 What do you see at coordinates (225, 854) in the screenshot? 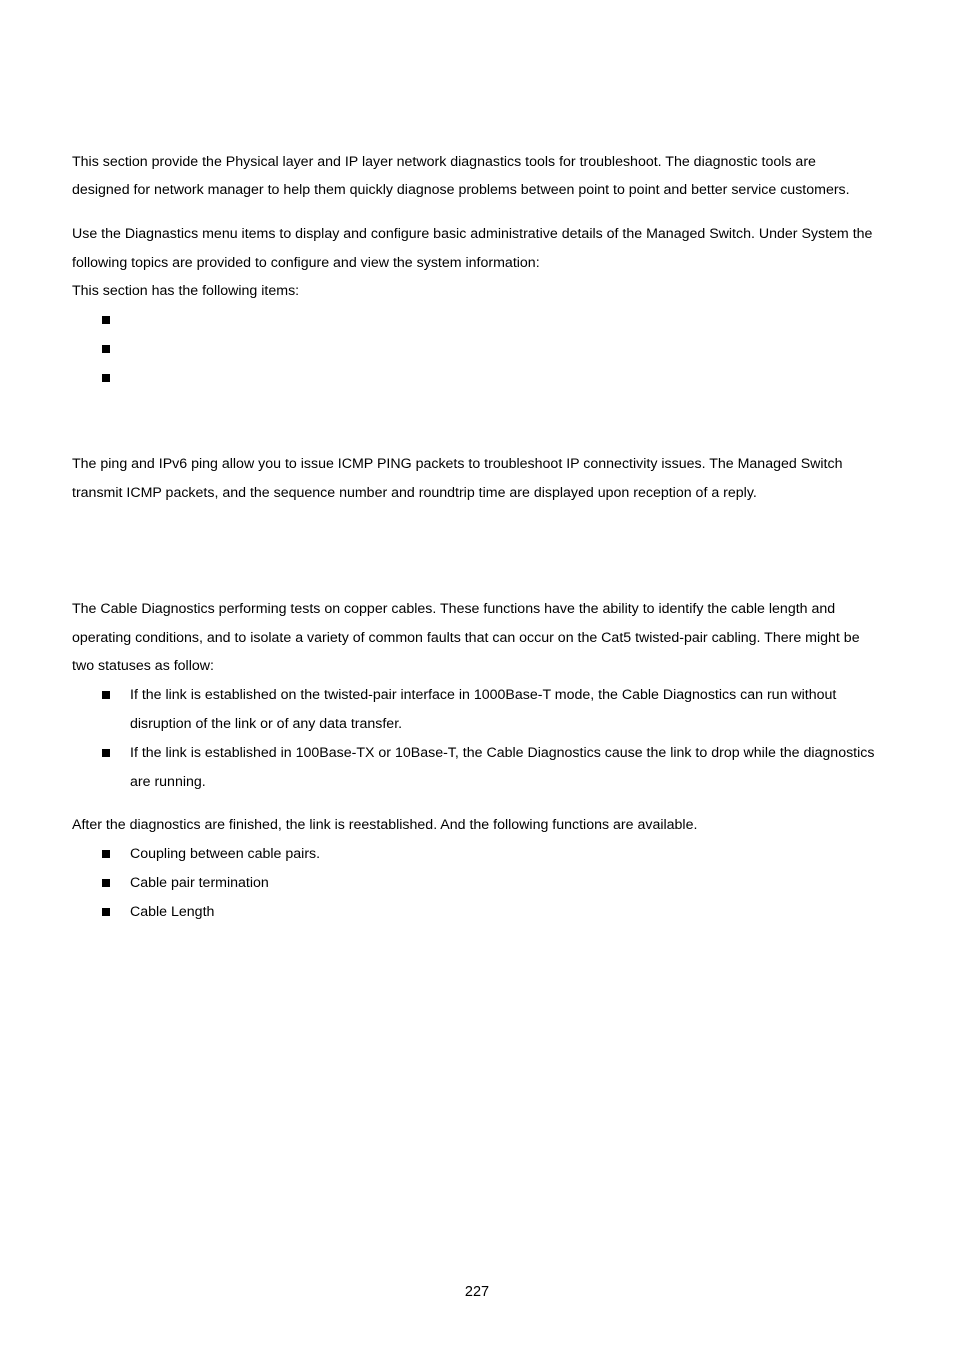
I see `list-item-text: Coupling between cable pairs.` at bounding box center [225, 854].